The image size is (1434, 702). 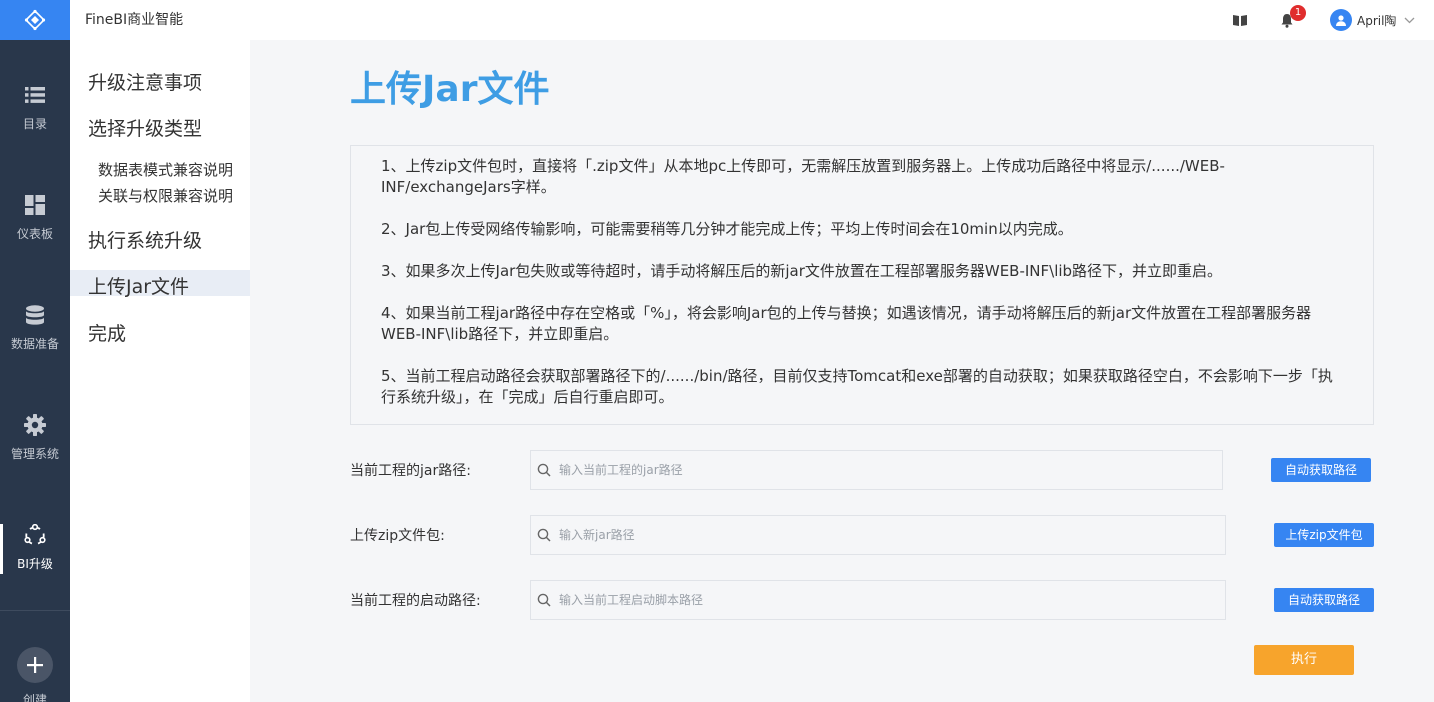 I want to click on nav-divider, so click(x=35, y=610).